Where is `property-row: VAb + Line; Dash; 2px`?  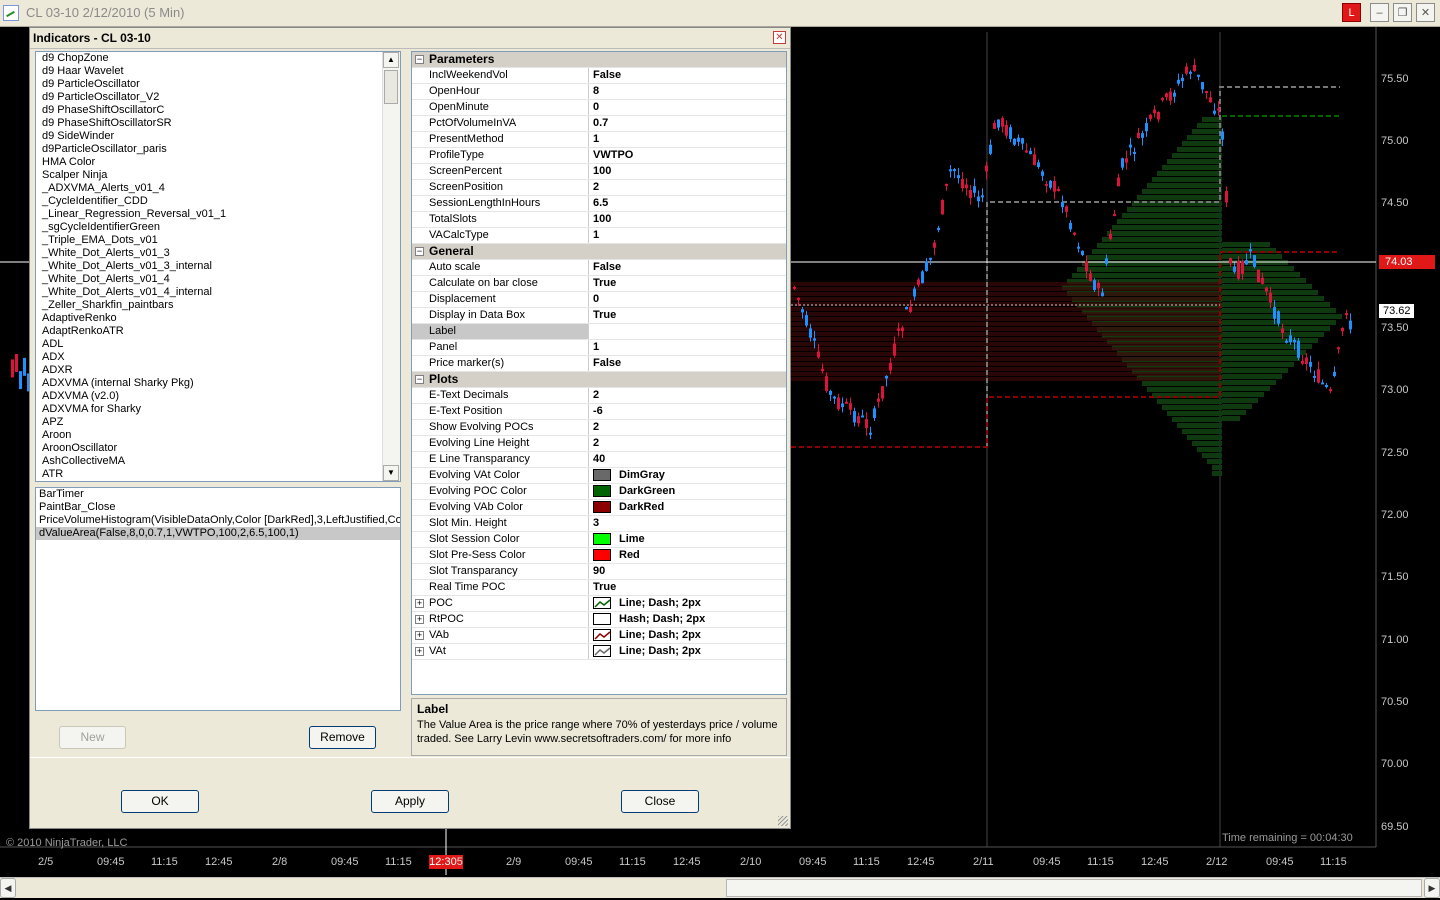
property-row: VAb + Line; Dash; 2px is located at coordinates (599, 636).